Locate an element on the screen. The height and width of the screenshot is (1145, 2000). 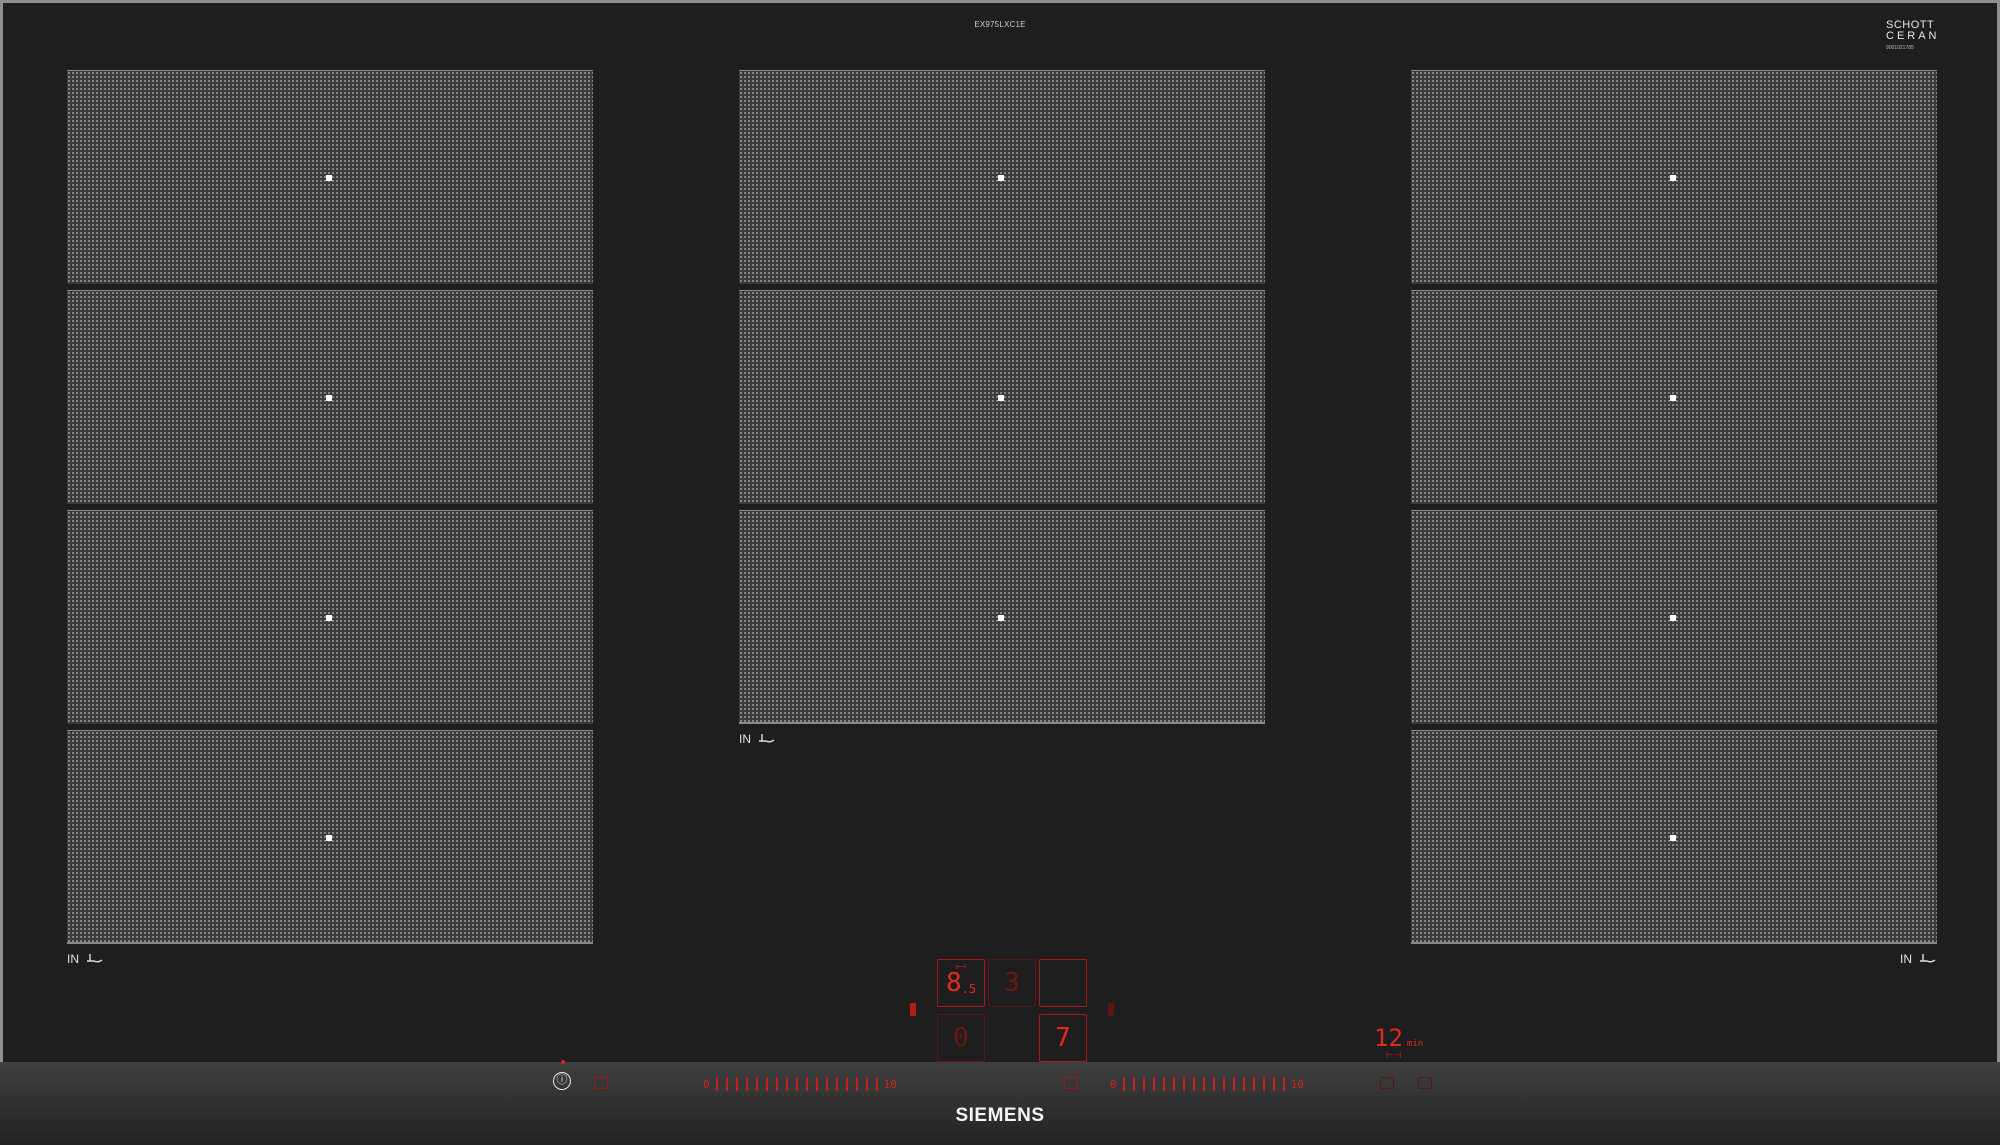
display-bottom-right: 7 is located at coordinates (1063, 1038).